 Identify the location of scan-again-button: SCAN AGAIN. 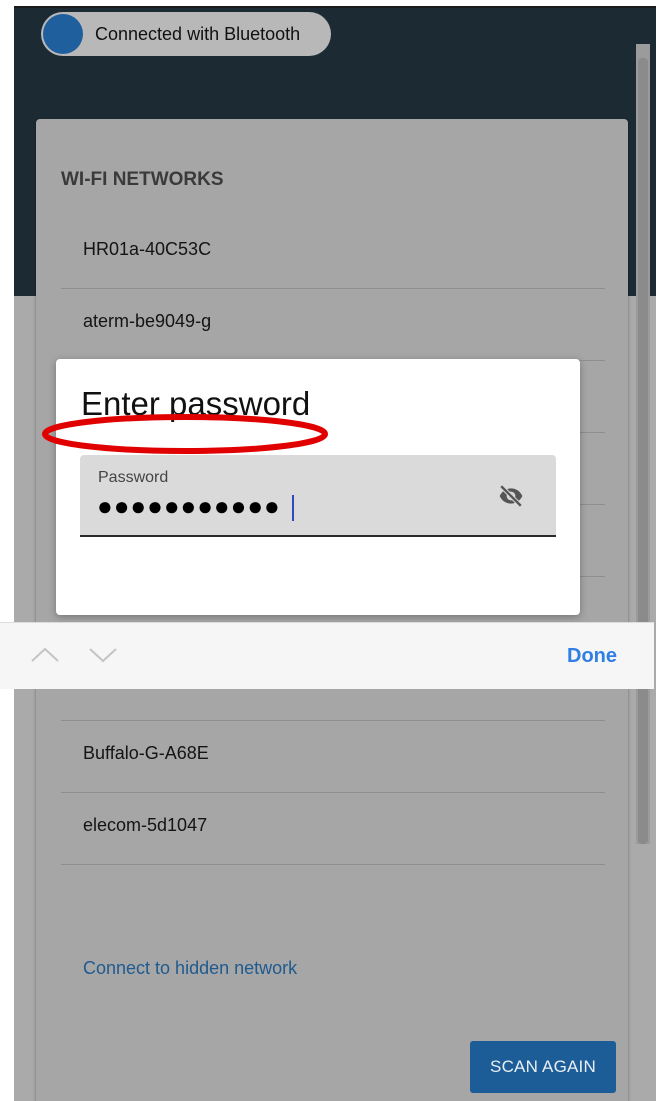
(543, 1067).